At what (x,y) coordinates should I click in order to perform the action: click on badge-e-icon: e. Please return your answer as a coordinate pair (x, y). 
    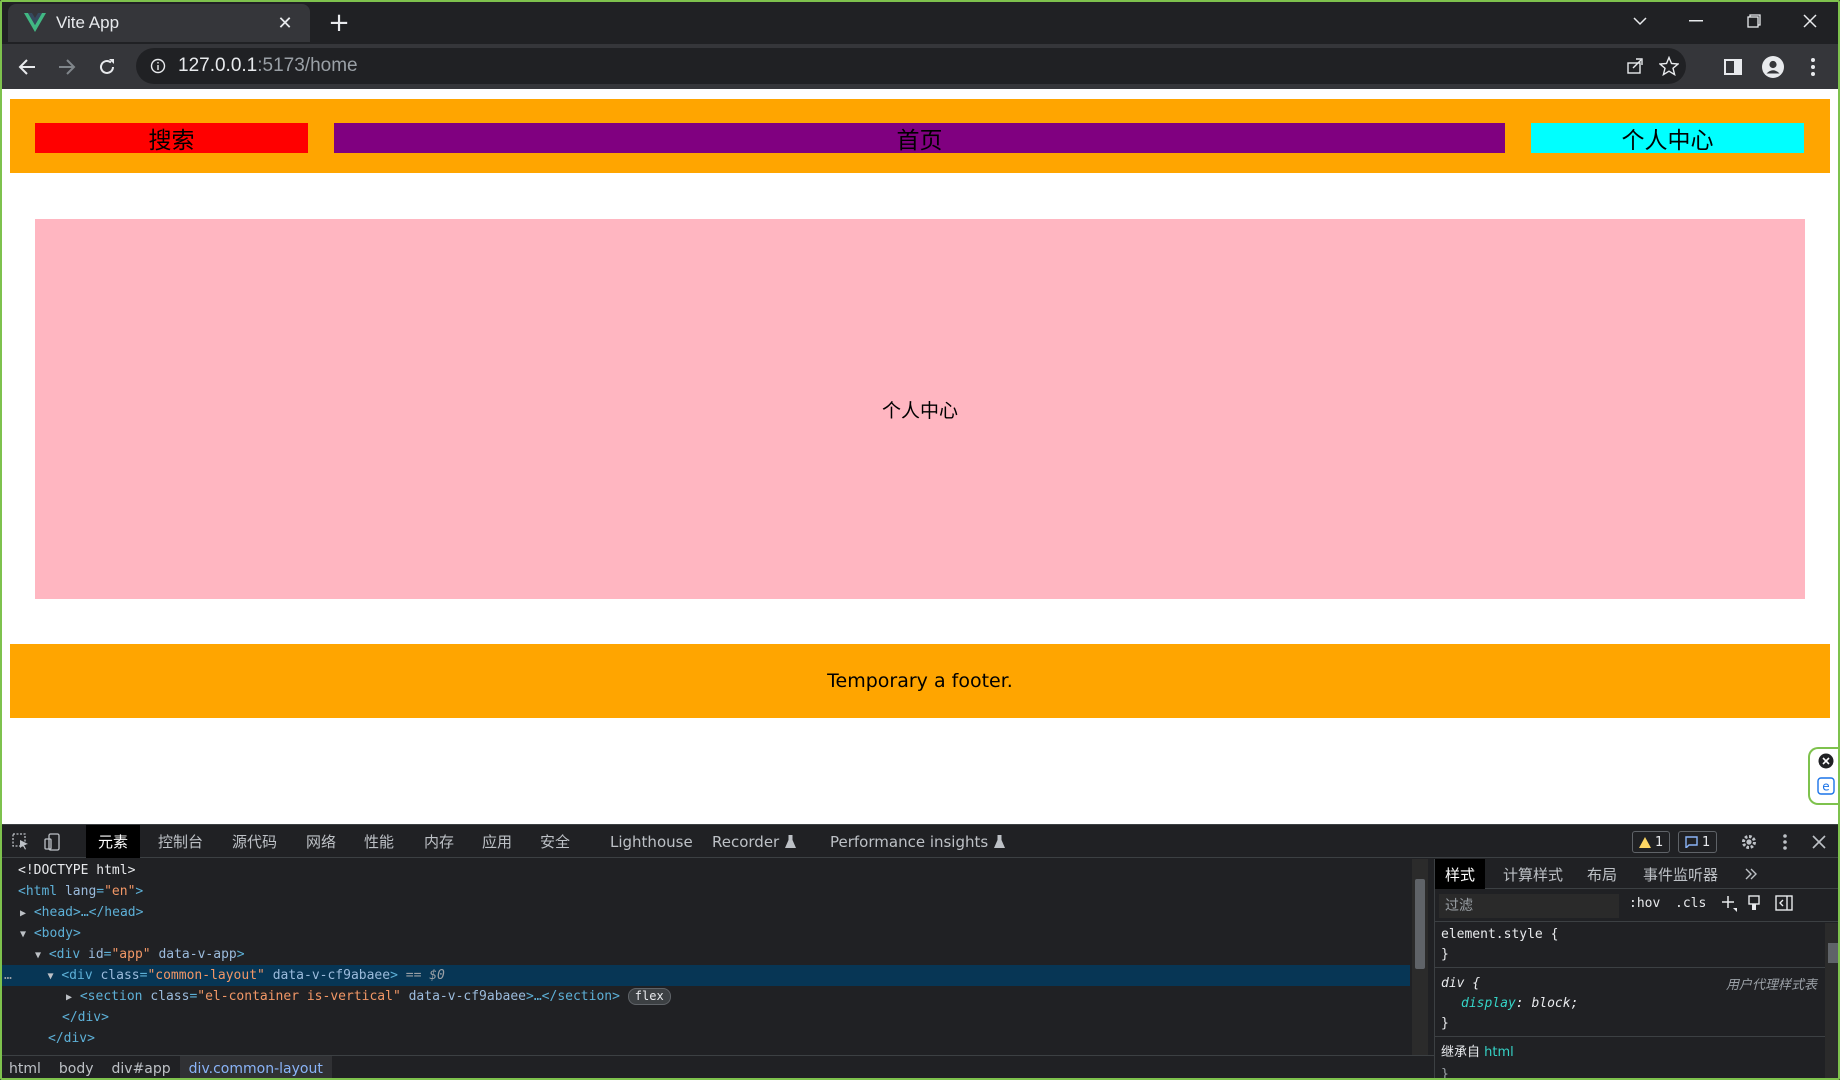
    Looking at the image, I should click on (1826, 788).